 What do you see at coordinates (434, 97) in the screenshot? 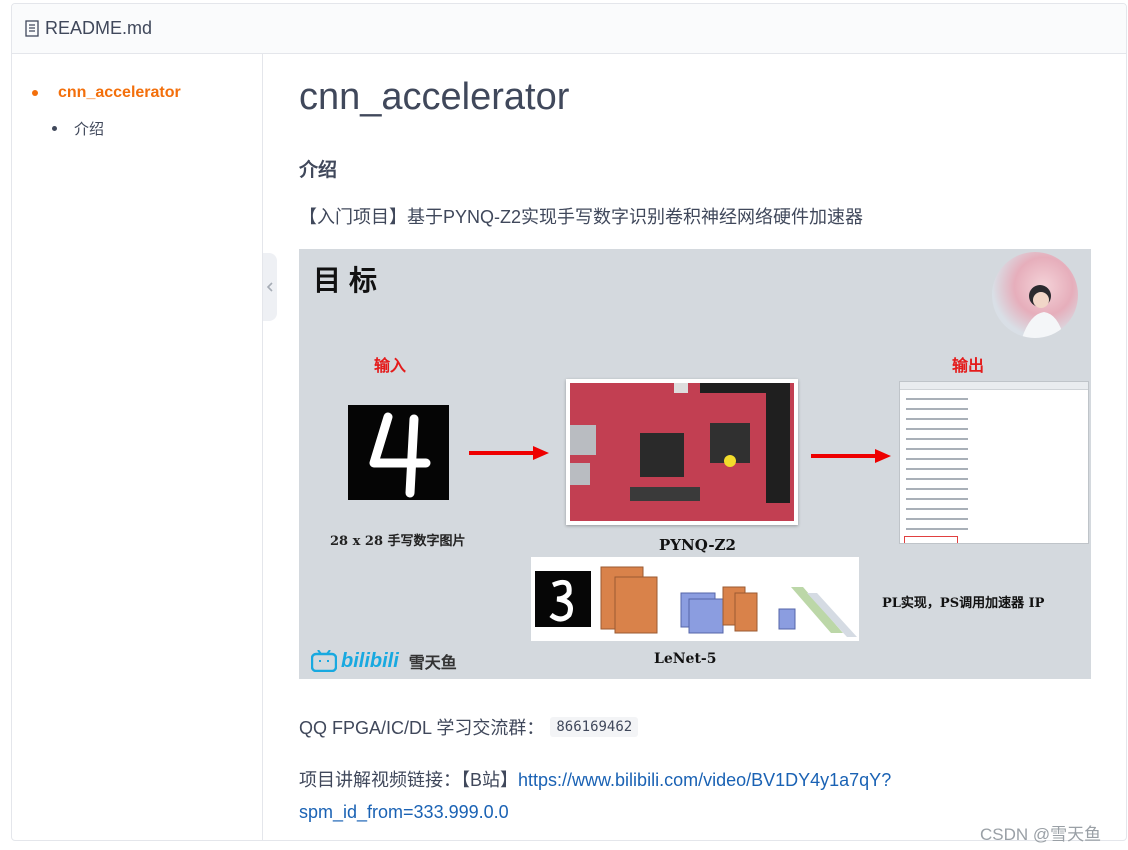
I see `page-title: cnn_accelerator` at bounding box center [434, 97].